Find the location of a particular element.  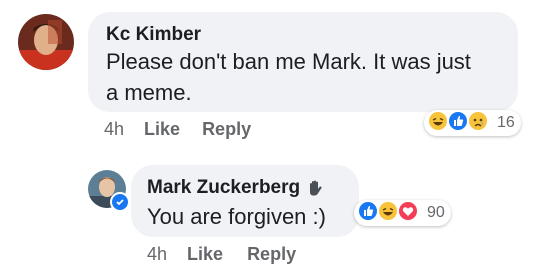

reaction-count: 16 is located at coordinates (506, 122).